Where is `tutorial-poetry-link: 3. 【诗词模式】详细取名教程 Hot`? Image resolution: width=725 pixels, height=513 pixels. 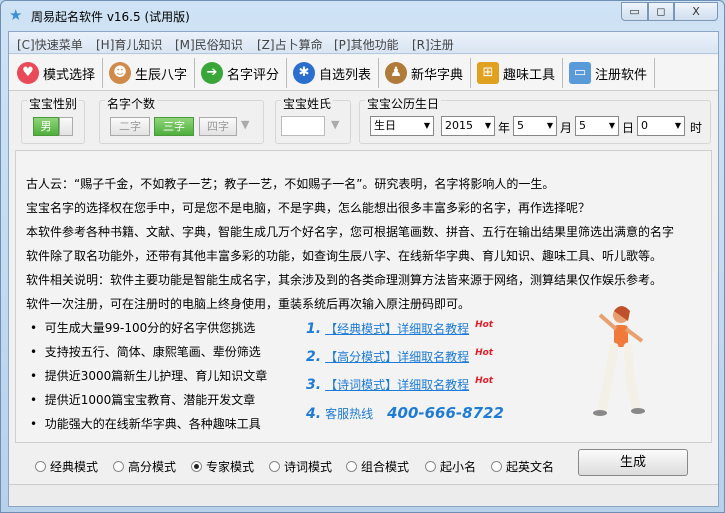
tutorial-poetry-link: 3. 【诗词模式】详细取名教程 Hot is located at coordinates (399, 384).